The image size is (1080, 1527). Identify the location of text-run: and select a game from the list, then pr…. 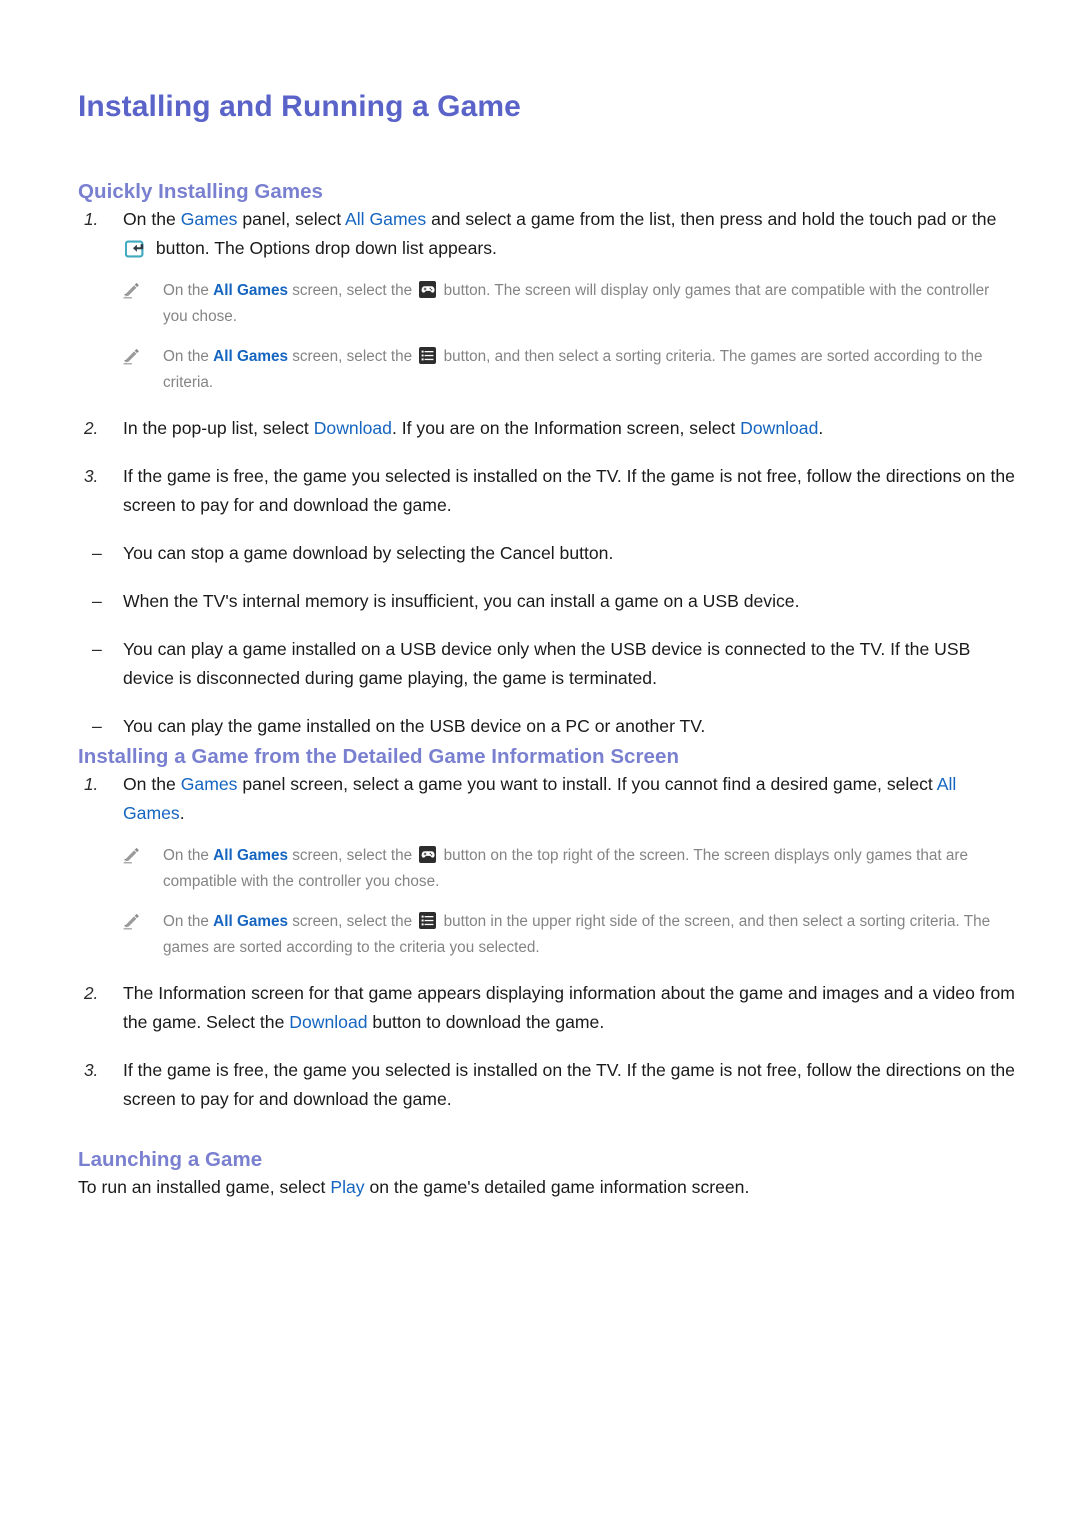
(711, 219).